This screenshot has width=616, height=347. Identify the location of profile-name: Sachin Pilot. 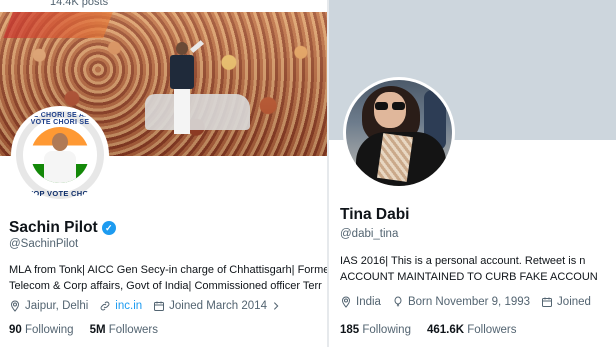
(53, 227).